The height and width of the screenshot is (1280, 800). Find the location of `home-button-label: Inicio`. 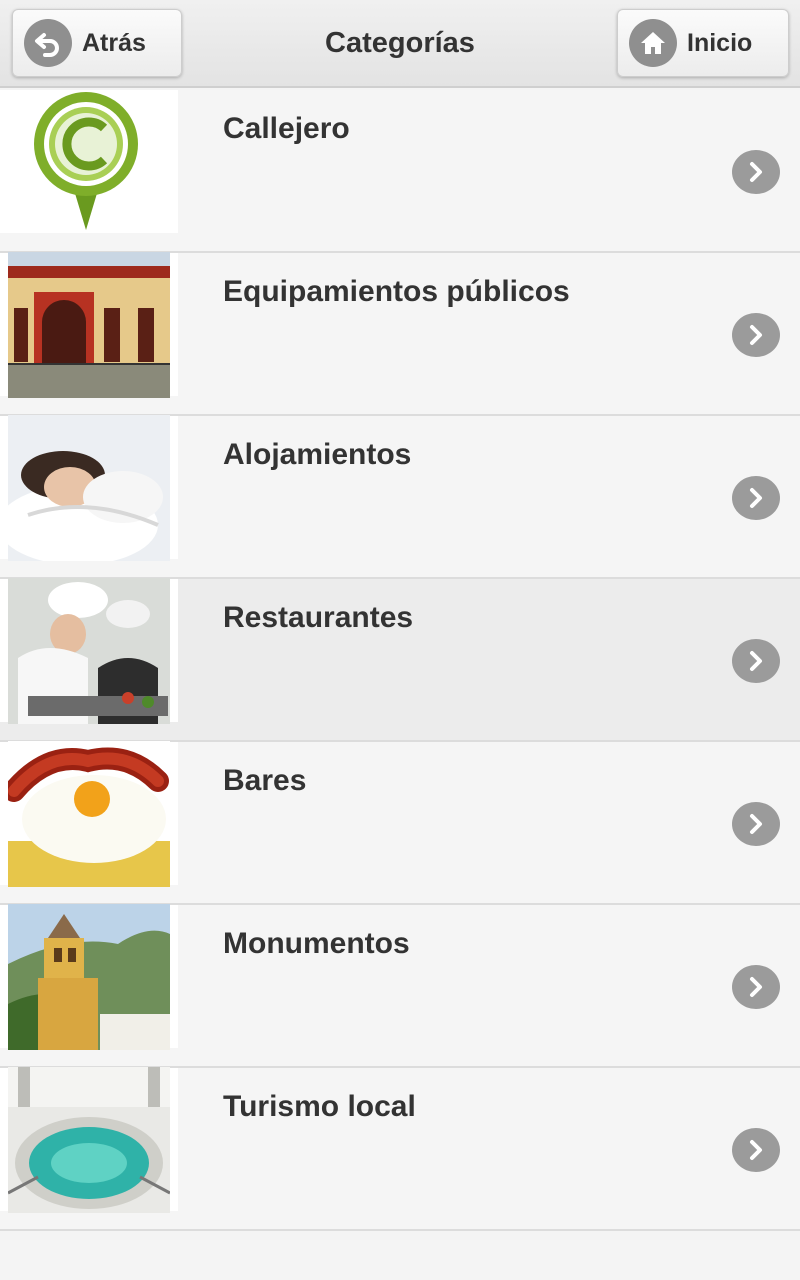

home-button-label: Inicio is located at coordinates (720, 42).